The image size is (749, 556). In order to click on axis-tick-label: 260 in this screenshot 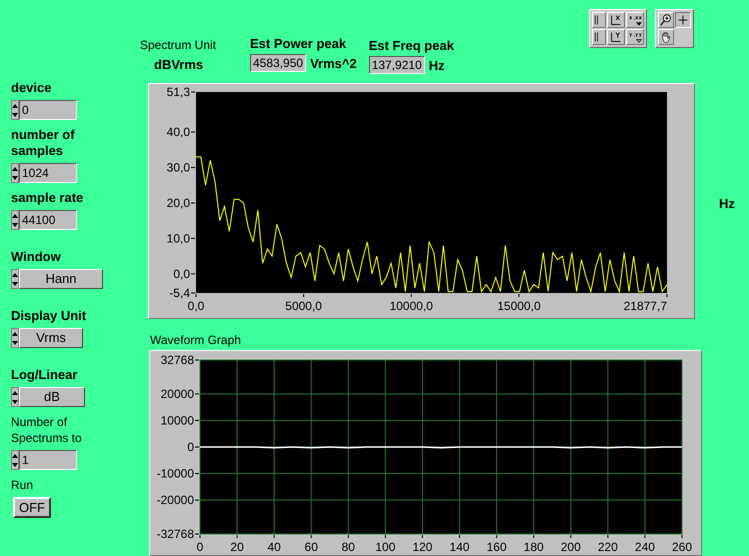, I will do `click(682, 547)`.